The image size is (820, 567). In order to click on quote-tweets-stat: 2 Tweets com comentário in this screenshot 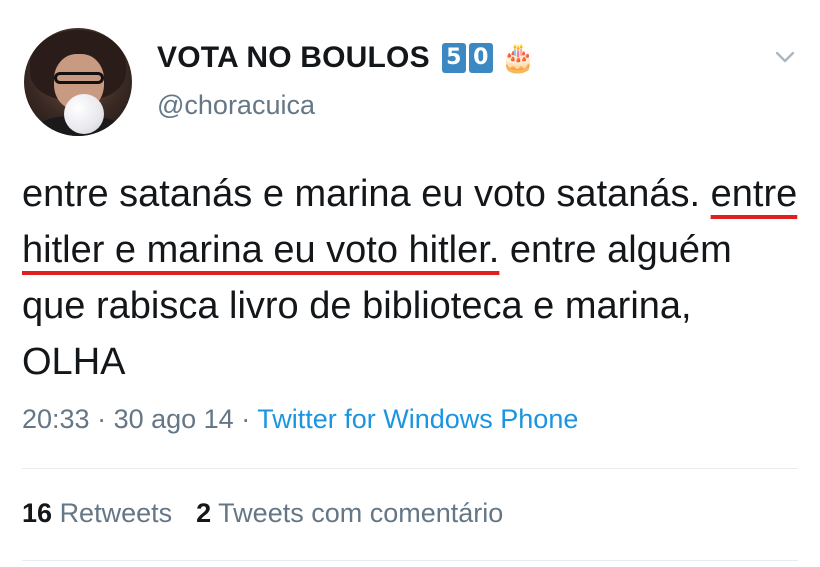, I will do `click(349, 513)`.